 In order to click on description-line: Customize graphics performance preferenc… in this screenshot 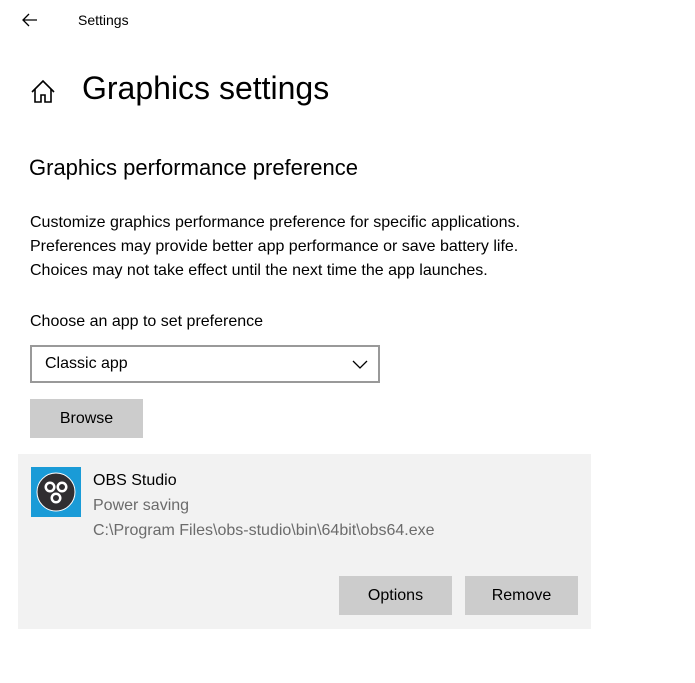, I will do `click(275, 222)`.